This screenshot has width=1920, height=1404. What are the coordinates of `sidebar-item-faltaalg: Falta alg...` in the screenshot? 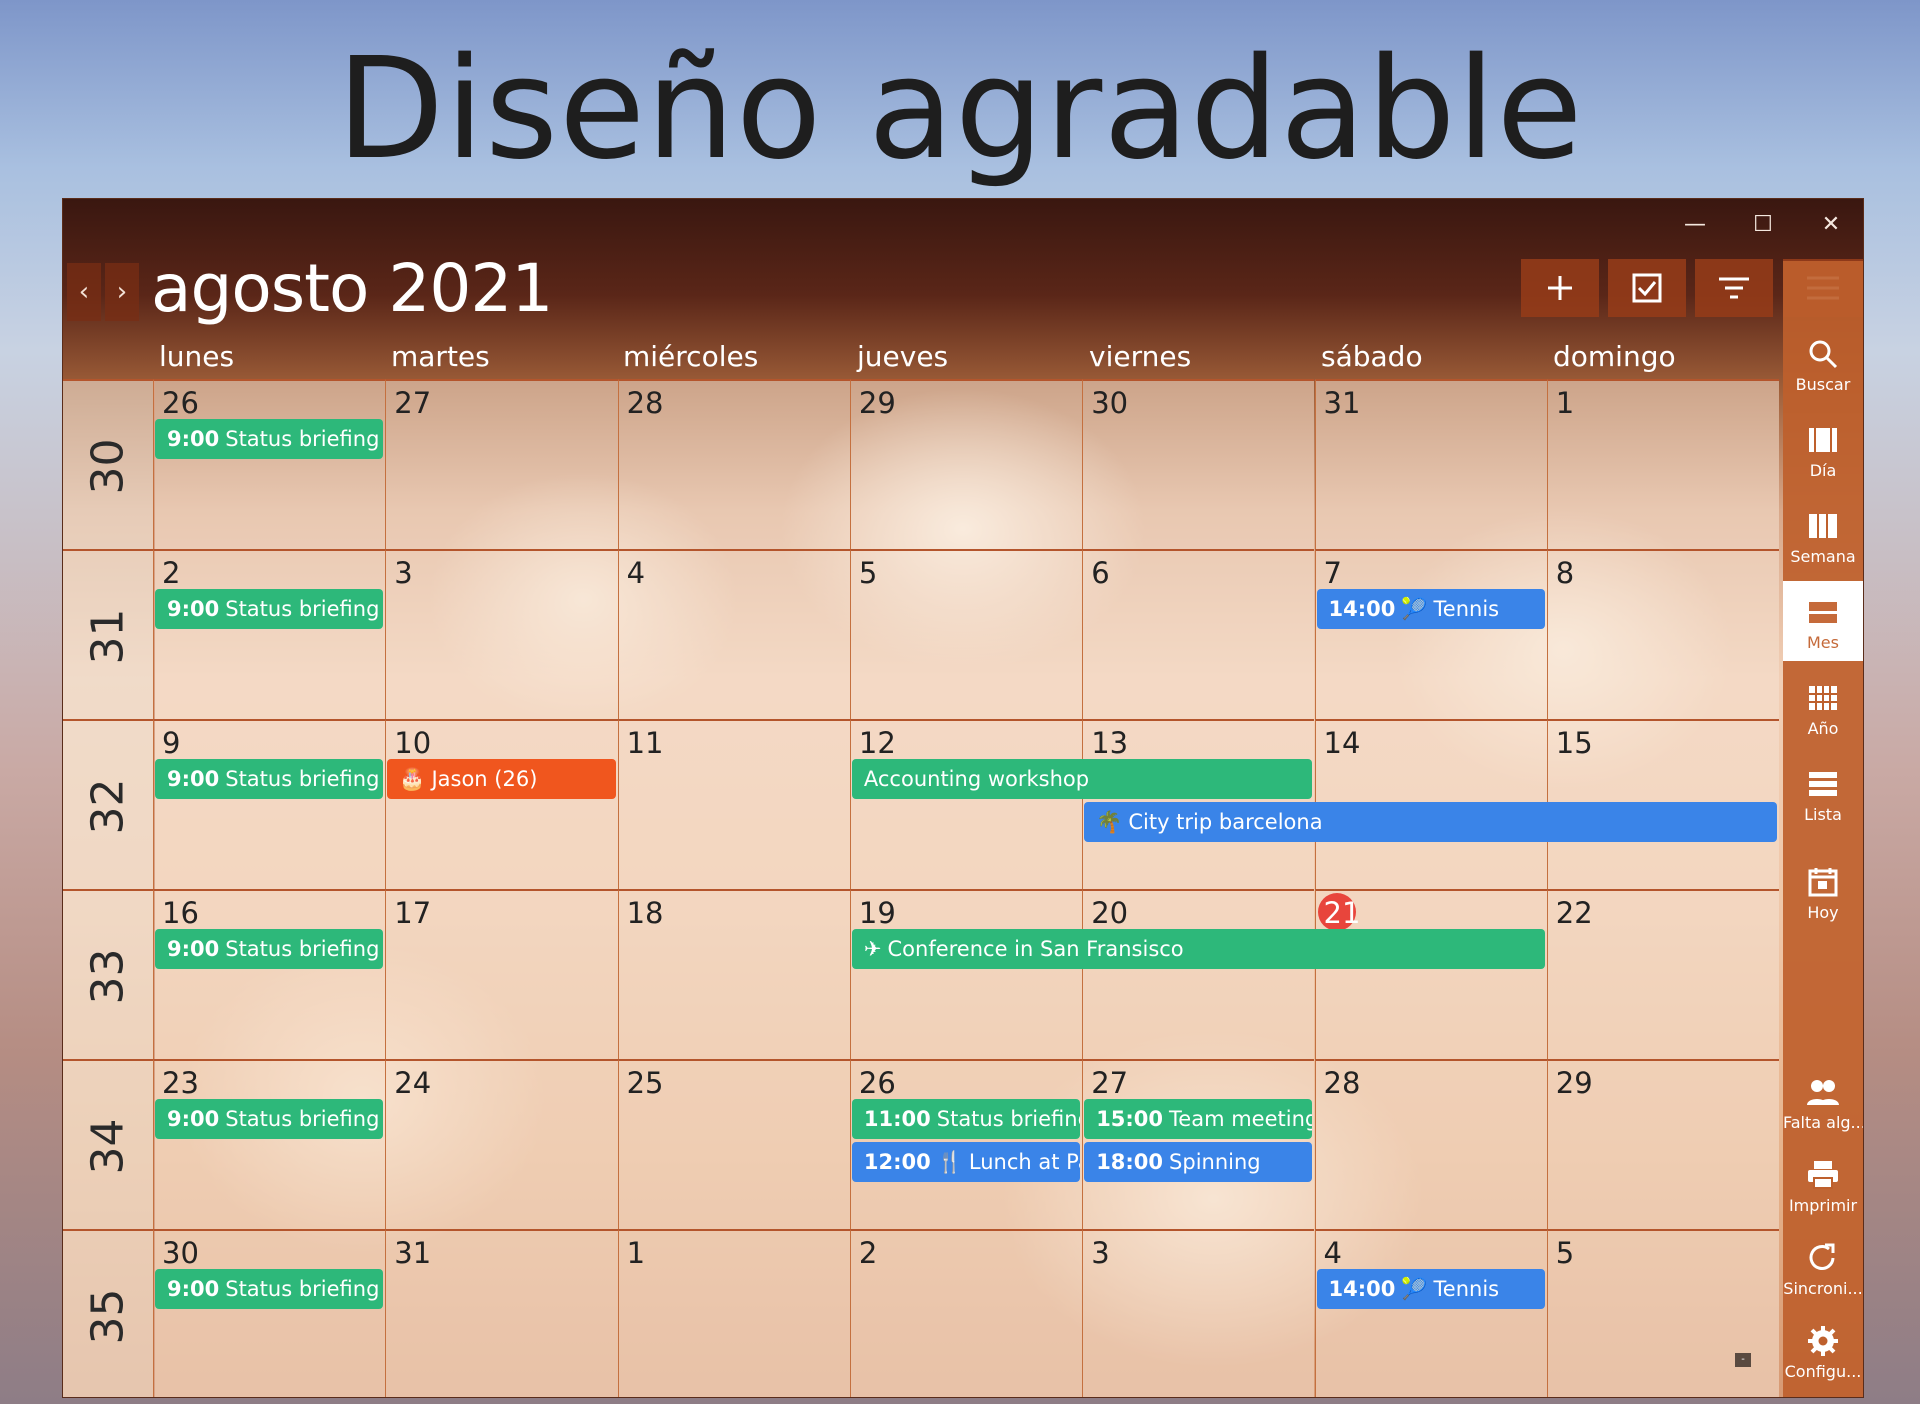 It's located at (1823, 1101).